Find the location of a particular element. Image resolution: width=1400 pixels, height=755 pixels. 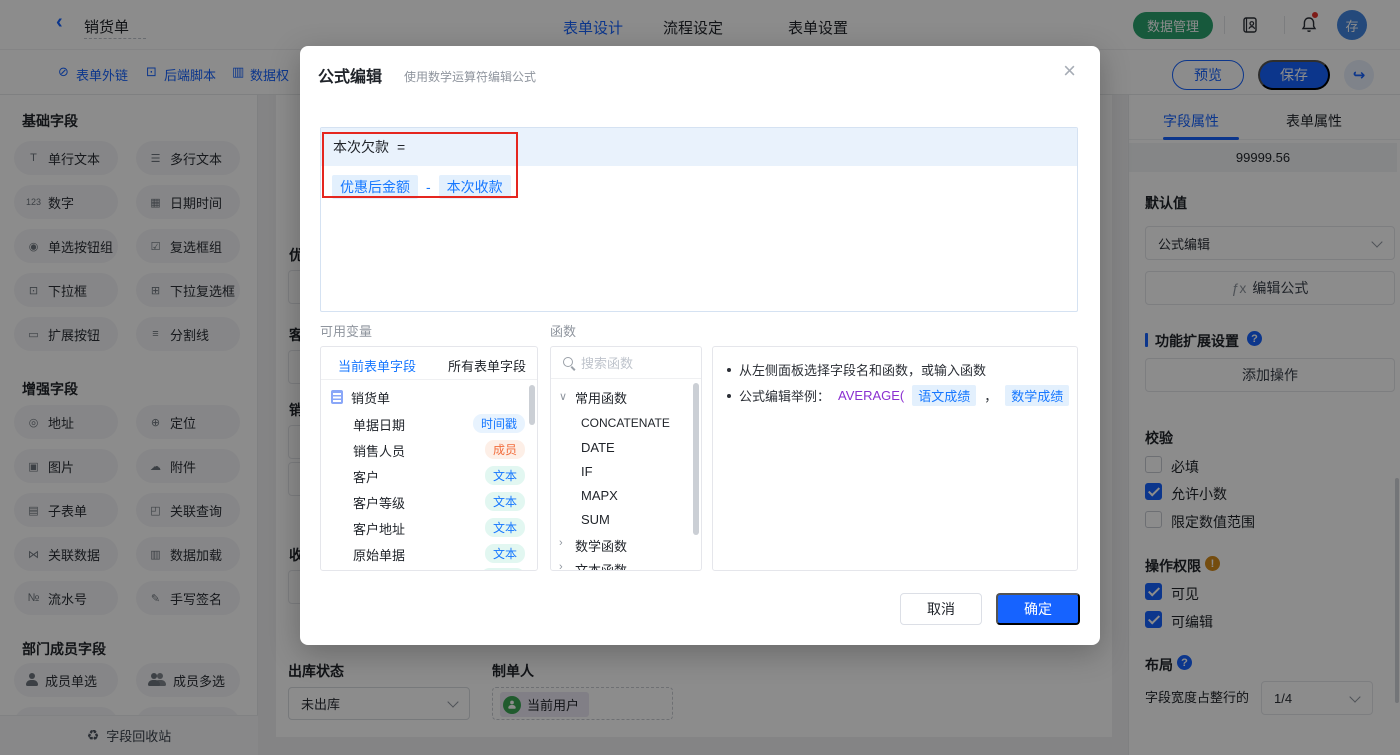

function-item: DATE is located at coordinates (598, 447).